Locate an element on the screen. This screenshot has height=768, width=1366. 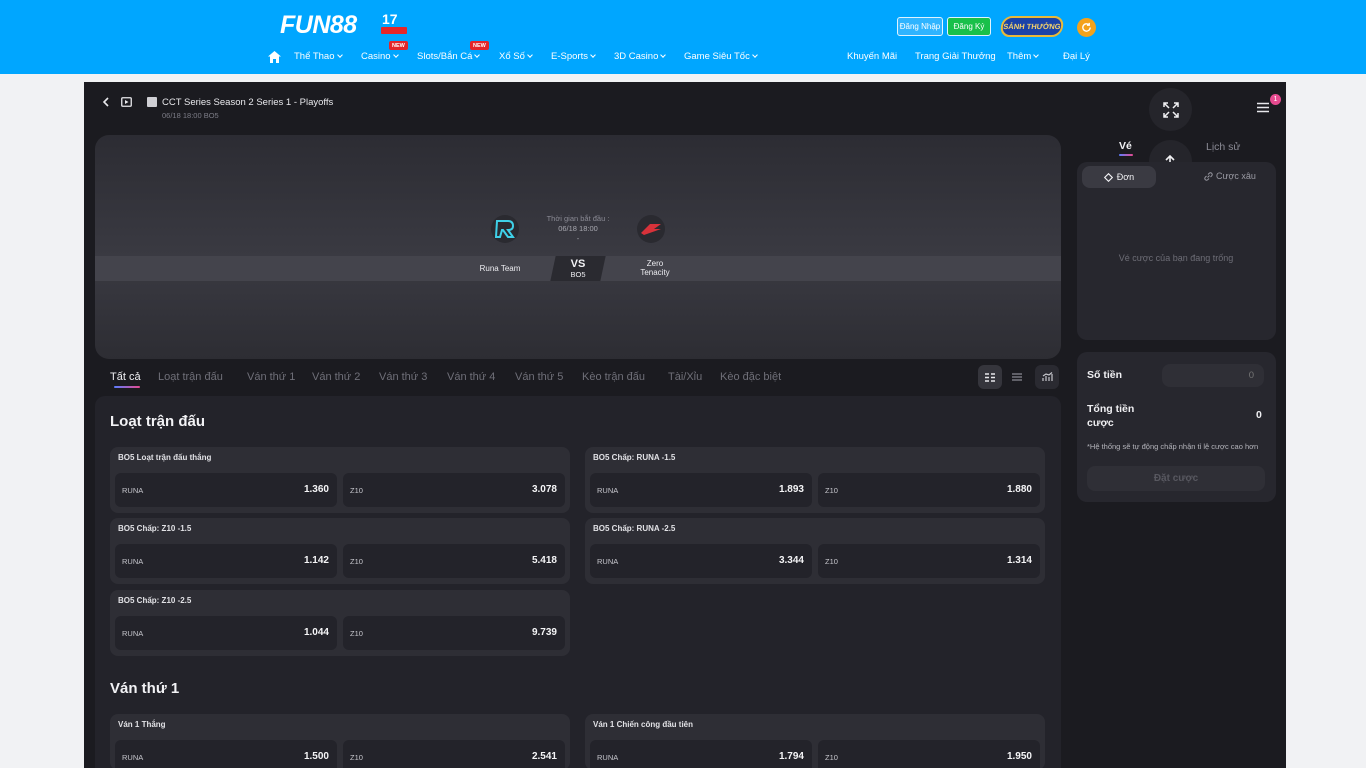
nav-label: Đại Lý is located at coordinates (1076, 56).